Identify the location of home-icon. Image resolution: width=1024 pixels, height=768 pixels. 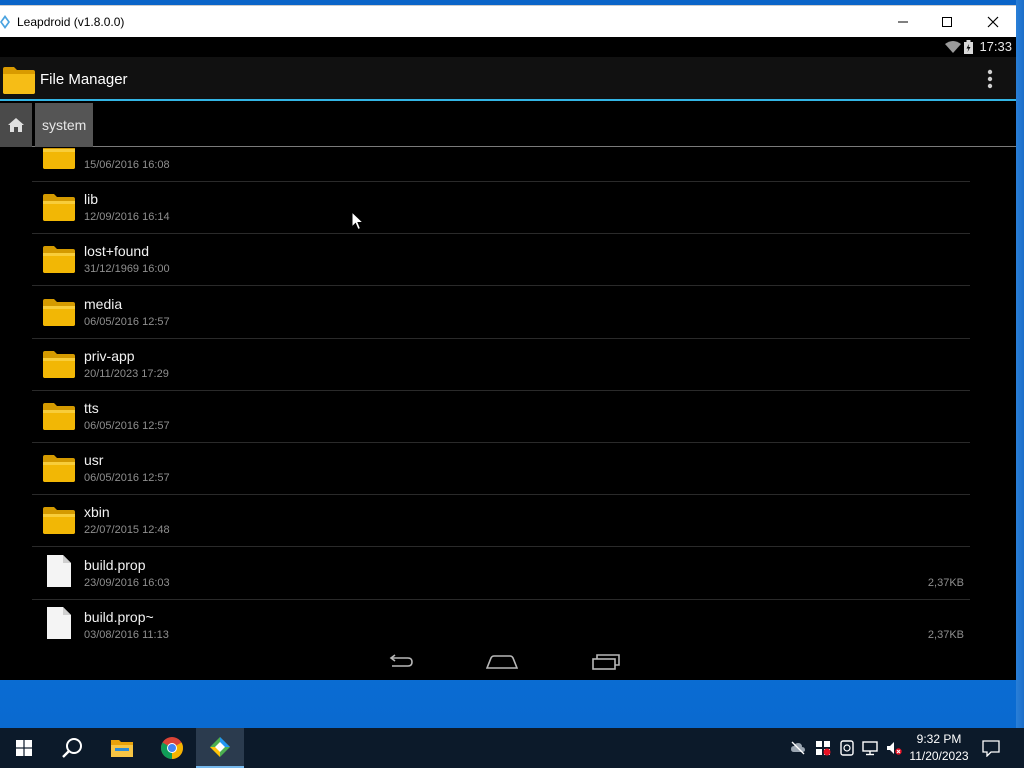
(16, 125).